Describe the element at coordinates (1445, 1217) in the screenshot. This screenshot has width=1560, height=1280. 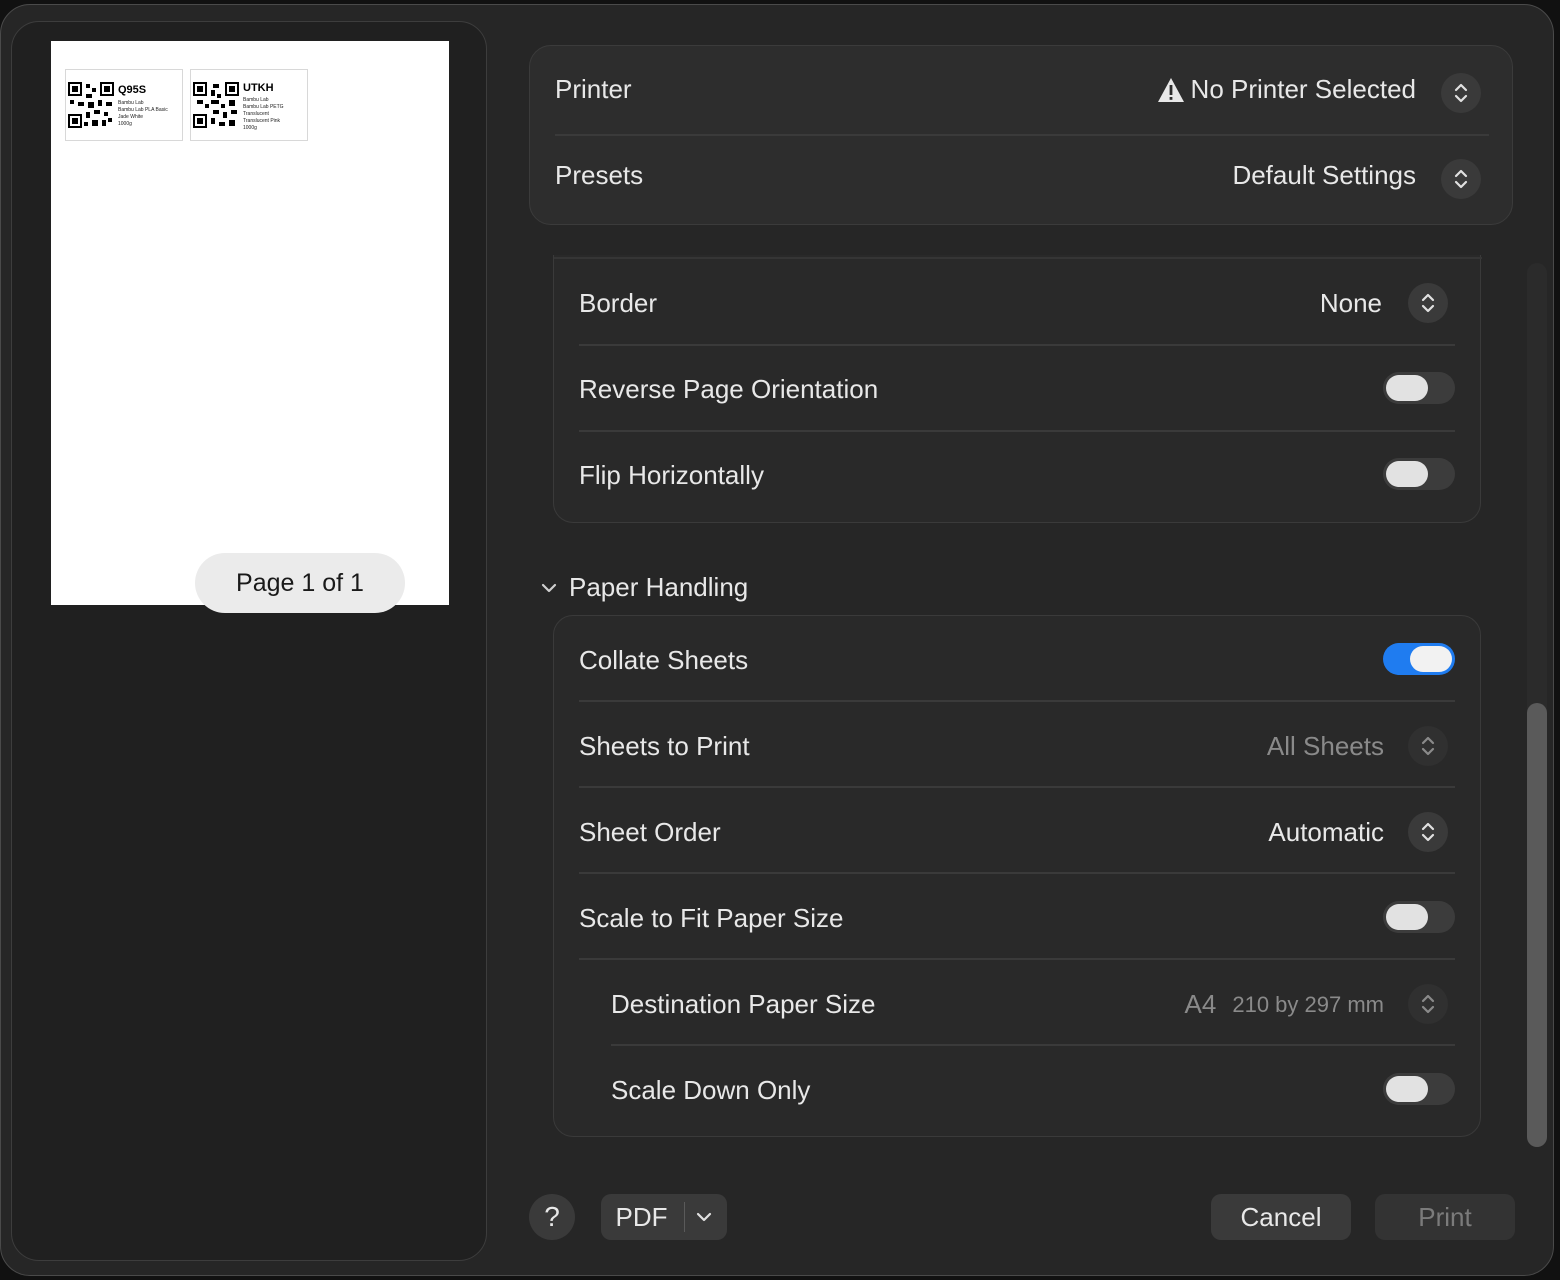
I see `print-button: Print` at that location.